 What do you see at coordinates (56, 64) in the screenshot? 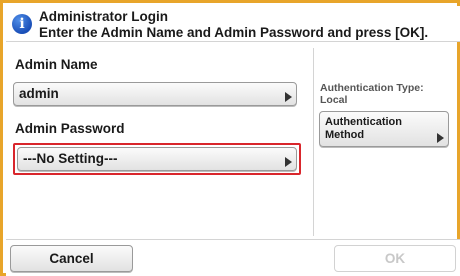
I see `admin-name-label: Admin Name` at bounding box center [56, 64].